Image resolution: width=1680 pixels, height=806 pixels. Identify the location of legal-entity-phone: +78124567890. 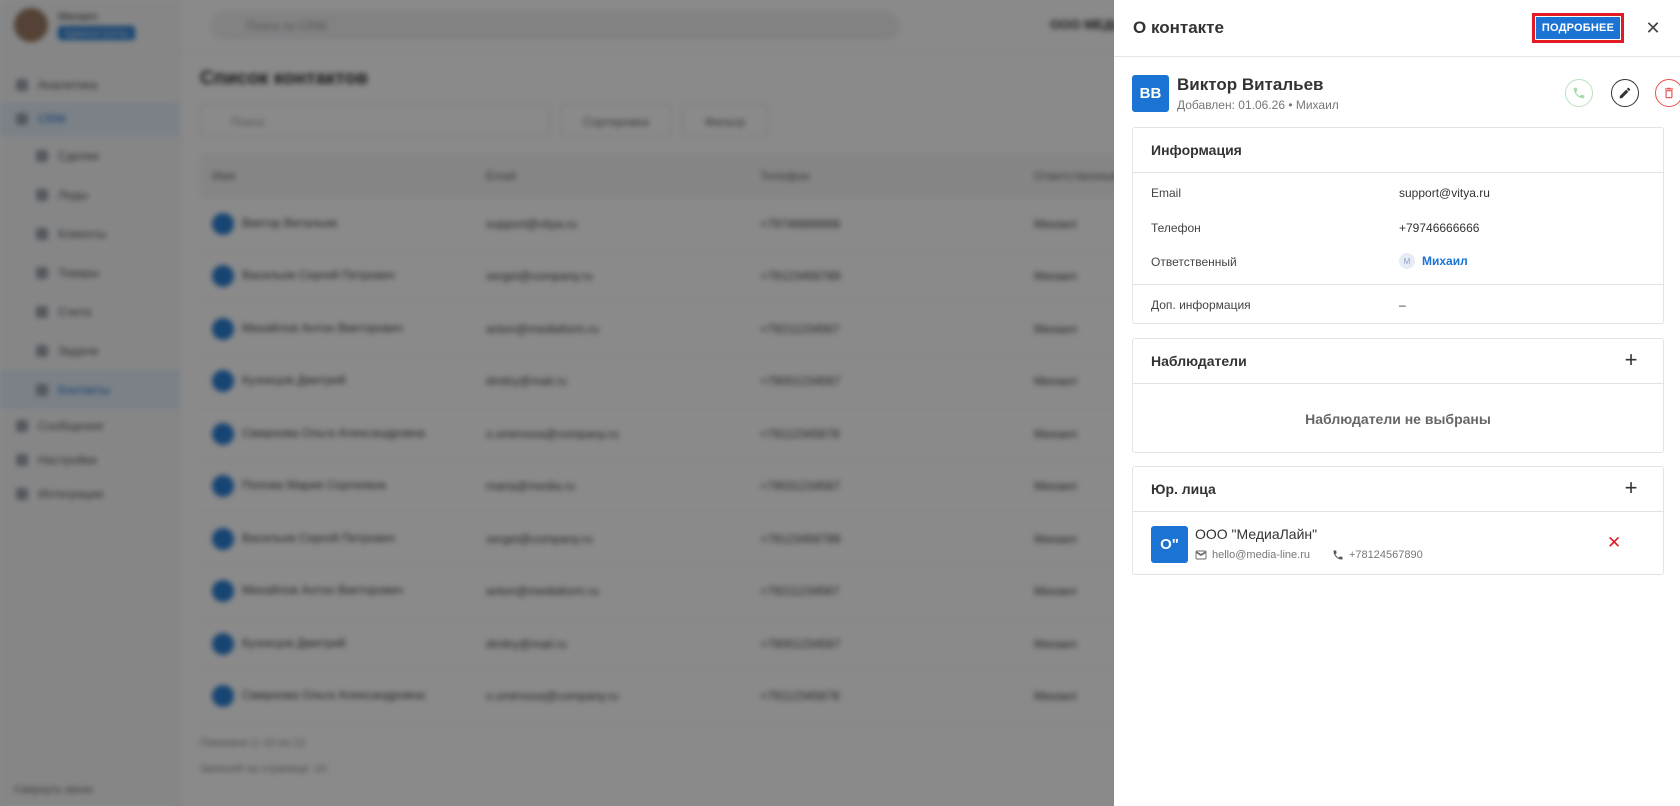
(1386, 555).